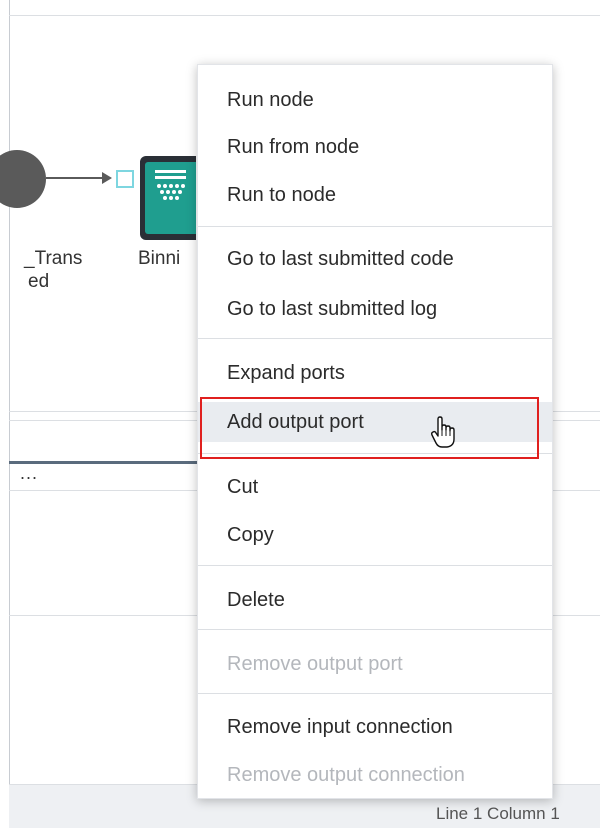  What do you see at coordinates (375, 535) in the screenshot?
I see `menu-item-copy: Copy` at bounding box center [375, 535].